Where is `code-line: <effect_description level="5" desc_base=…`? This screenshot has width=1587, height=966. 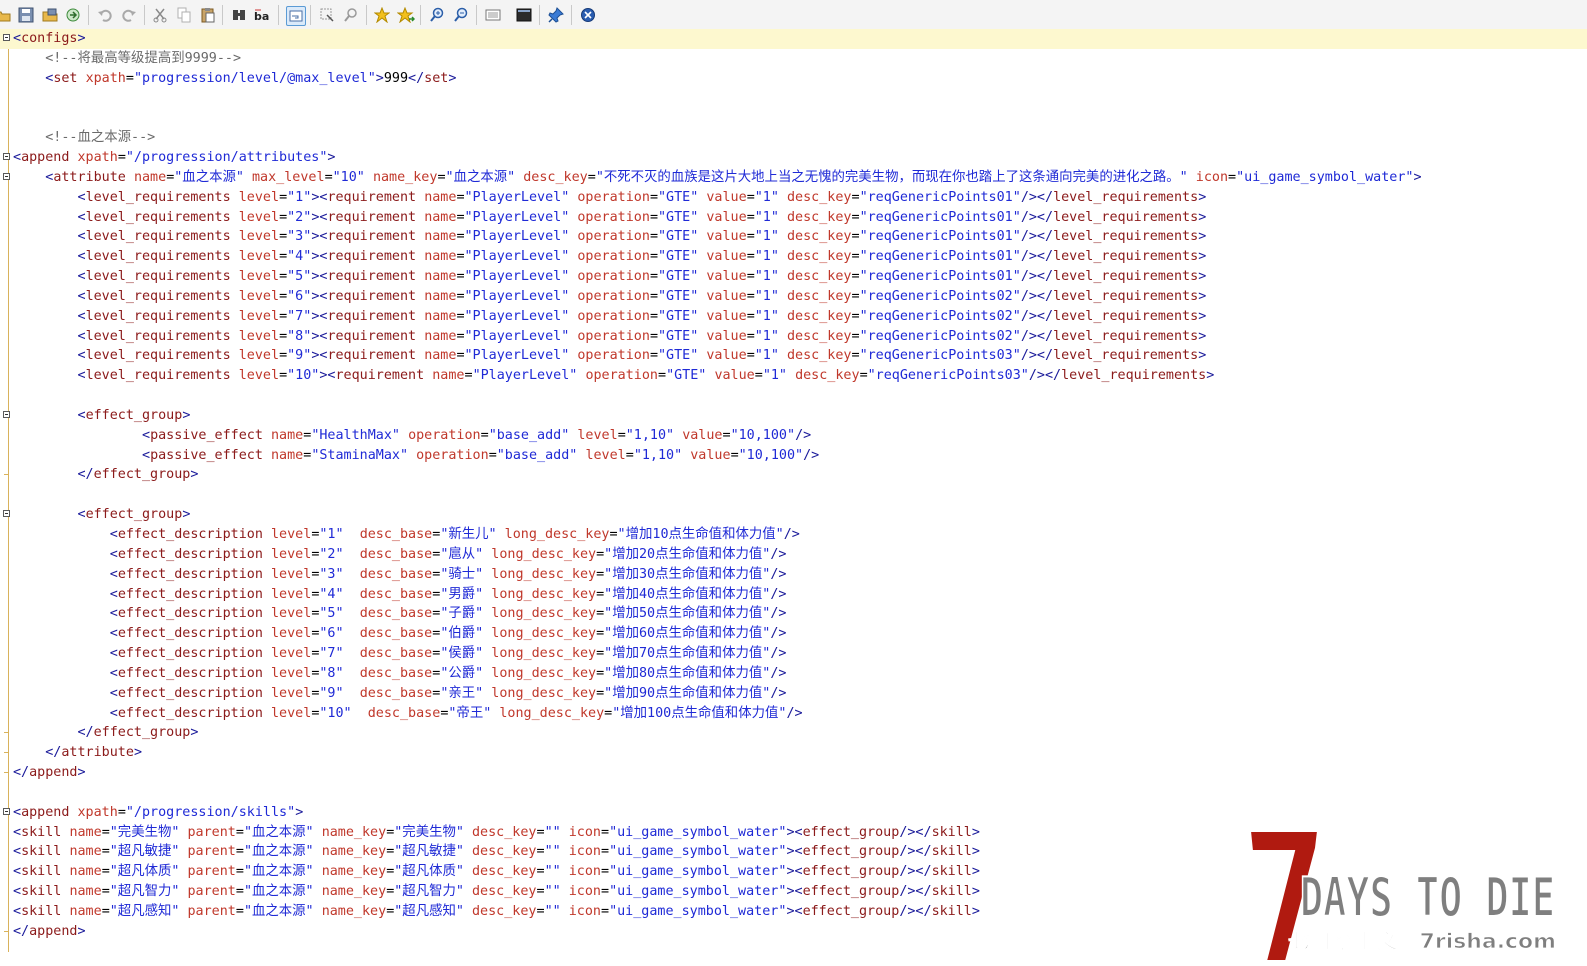
code-line: <effect_description level="5" desc_base=… is located at coordinates (793, 614).